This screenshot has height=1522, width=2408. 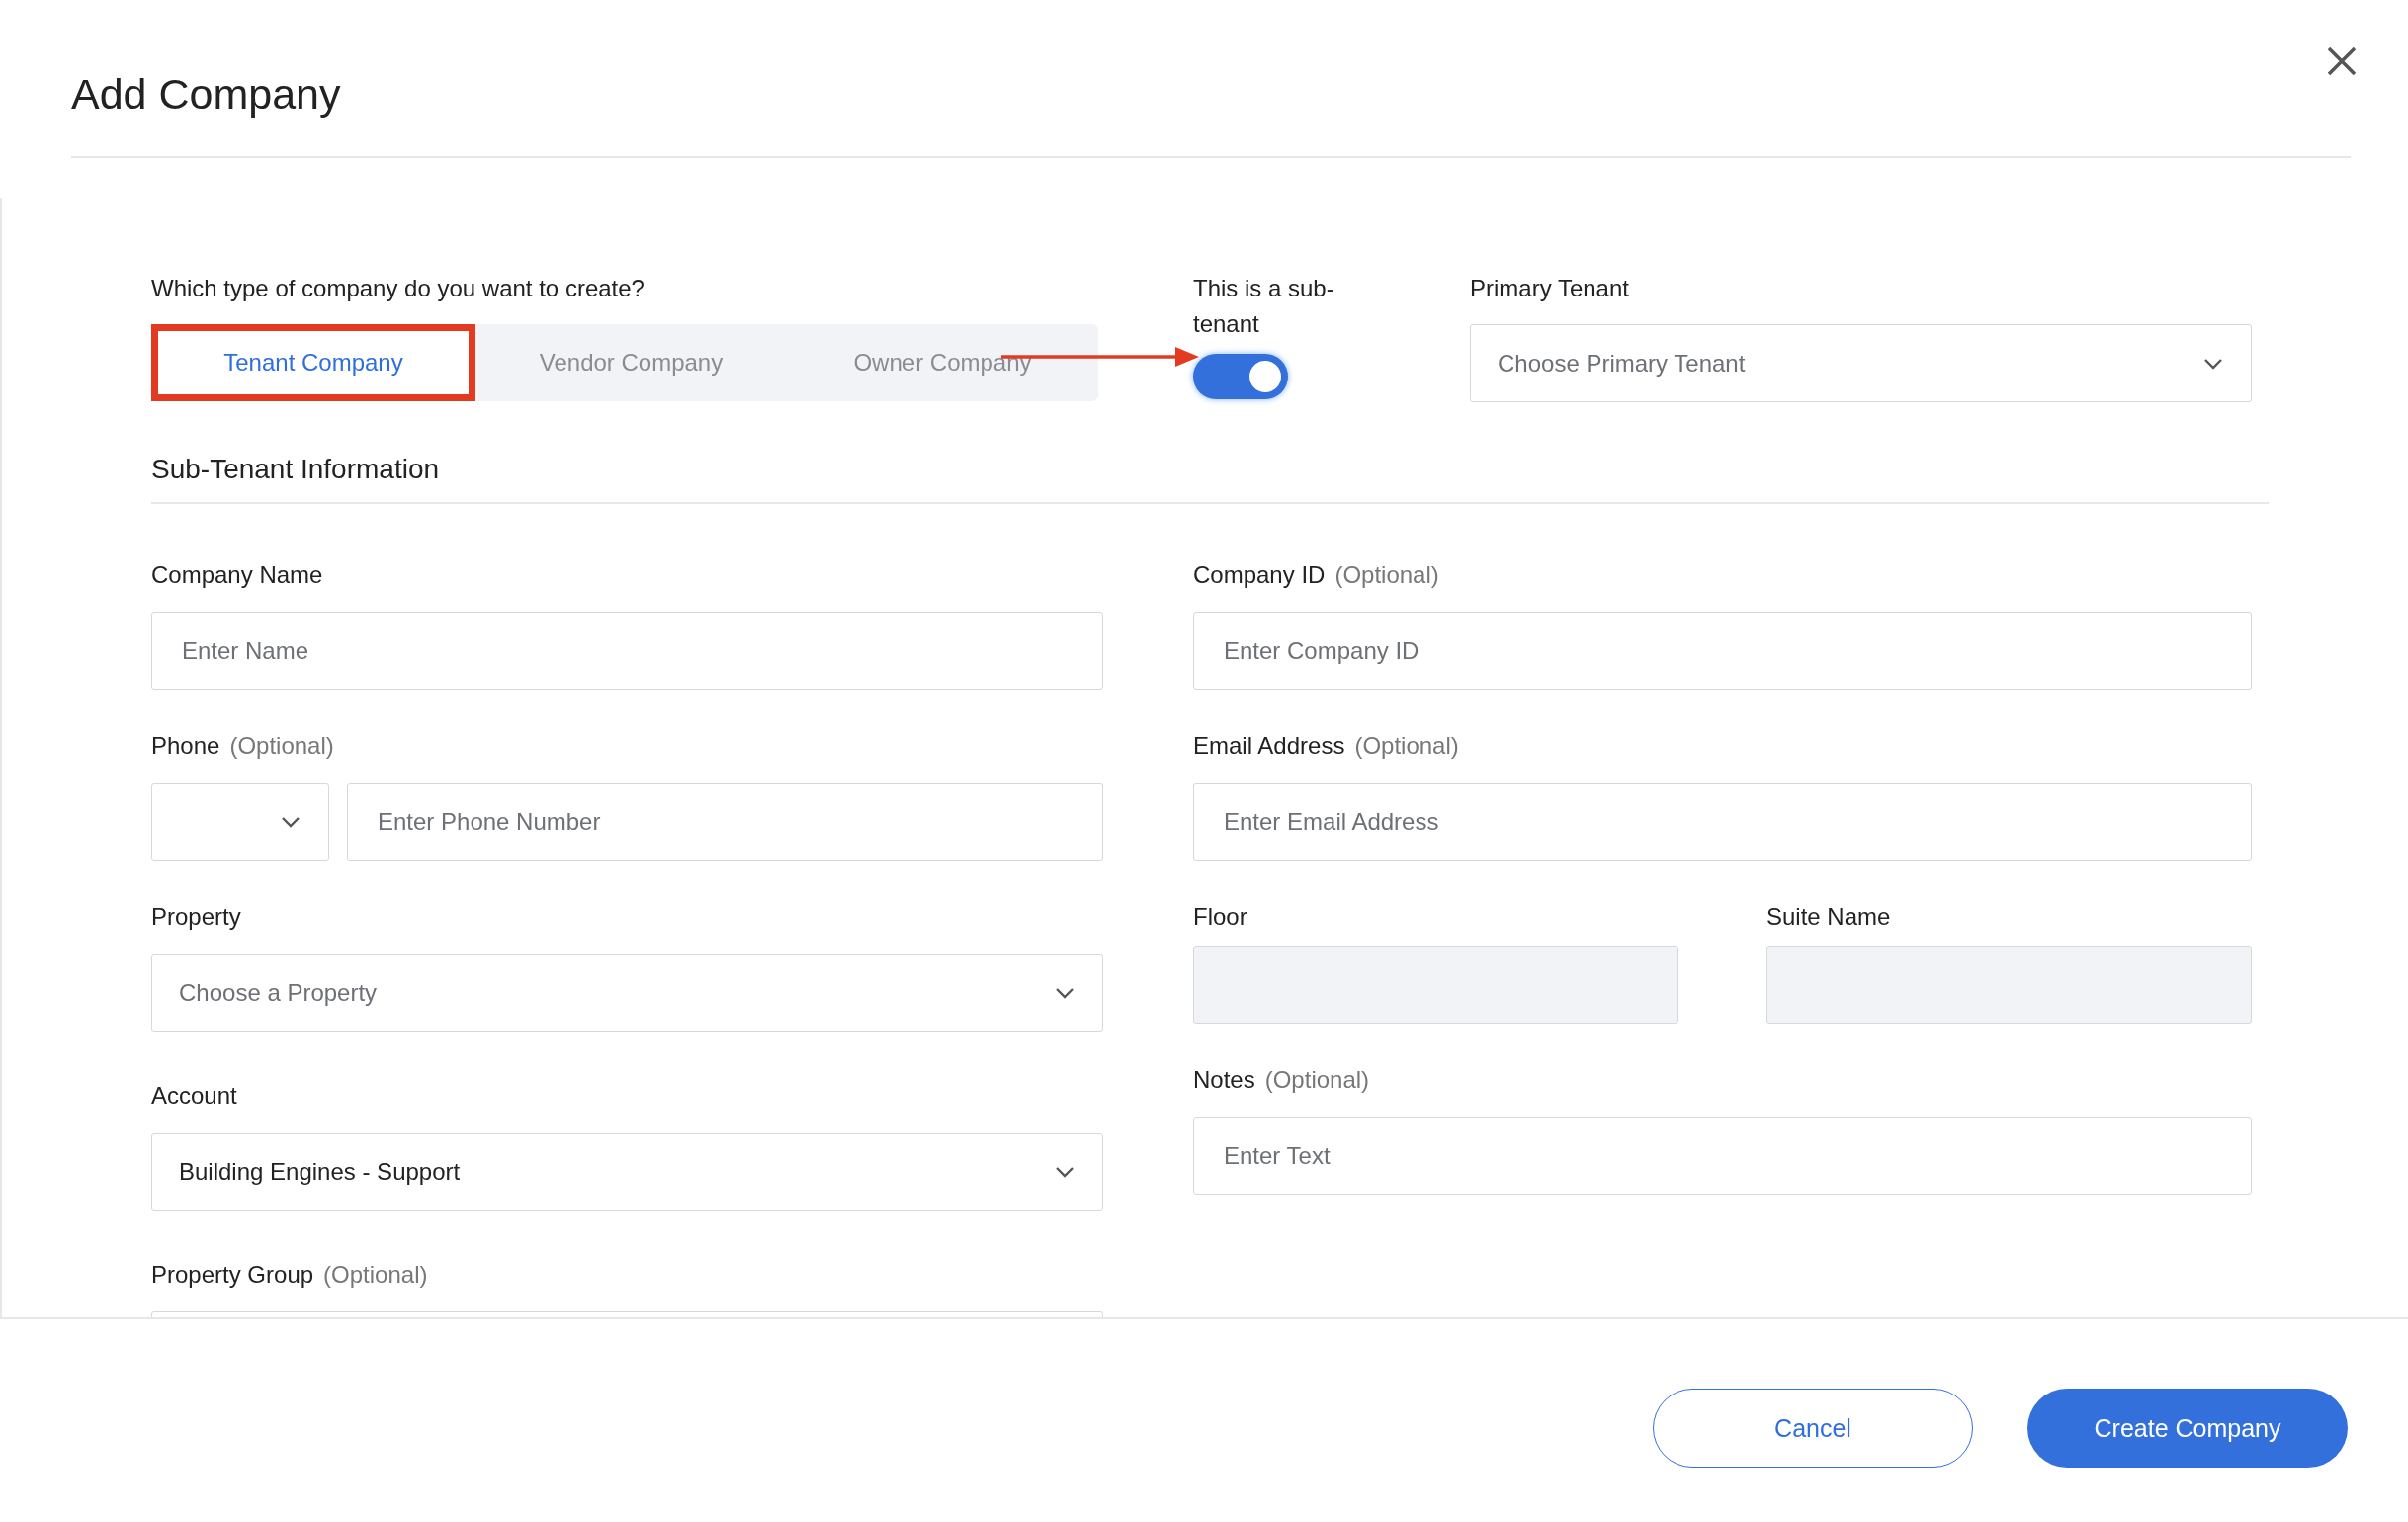 What do you see at coordinates (237, 575) in the screenshot?
I see `field-label: Company Name` at bounding box center [237, 575].